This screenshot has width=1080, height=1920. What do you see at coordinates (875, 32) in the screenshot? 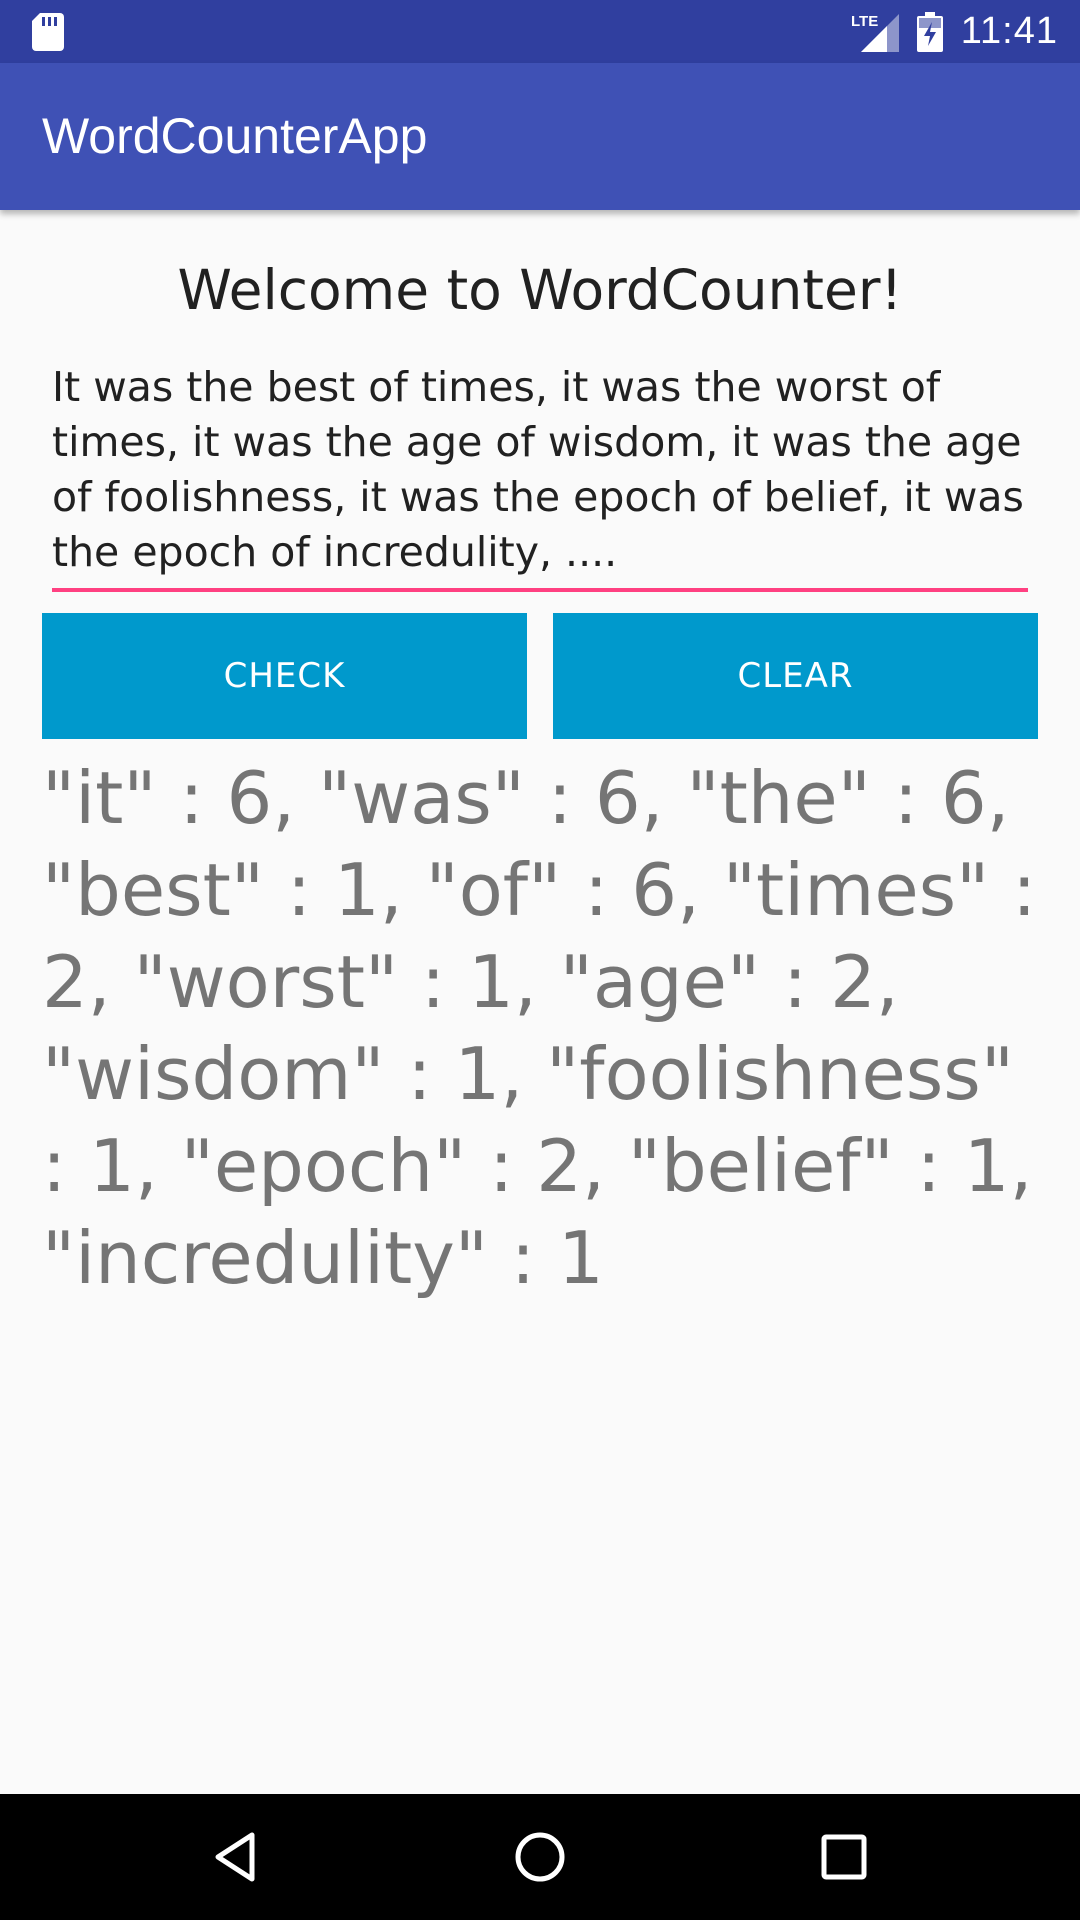
I see `lte-signal-icon: LTE` at bounding box center [875, 32].